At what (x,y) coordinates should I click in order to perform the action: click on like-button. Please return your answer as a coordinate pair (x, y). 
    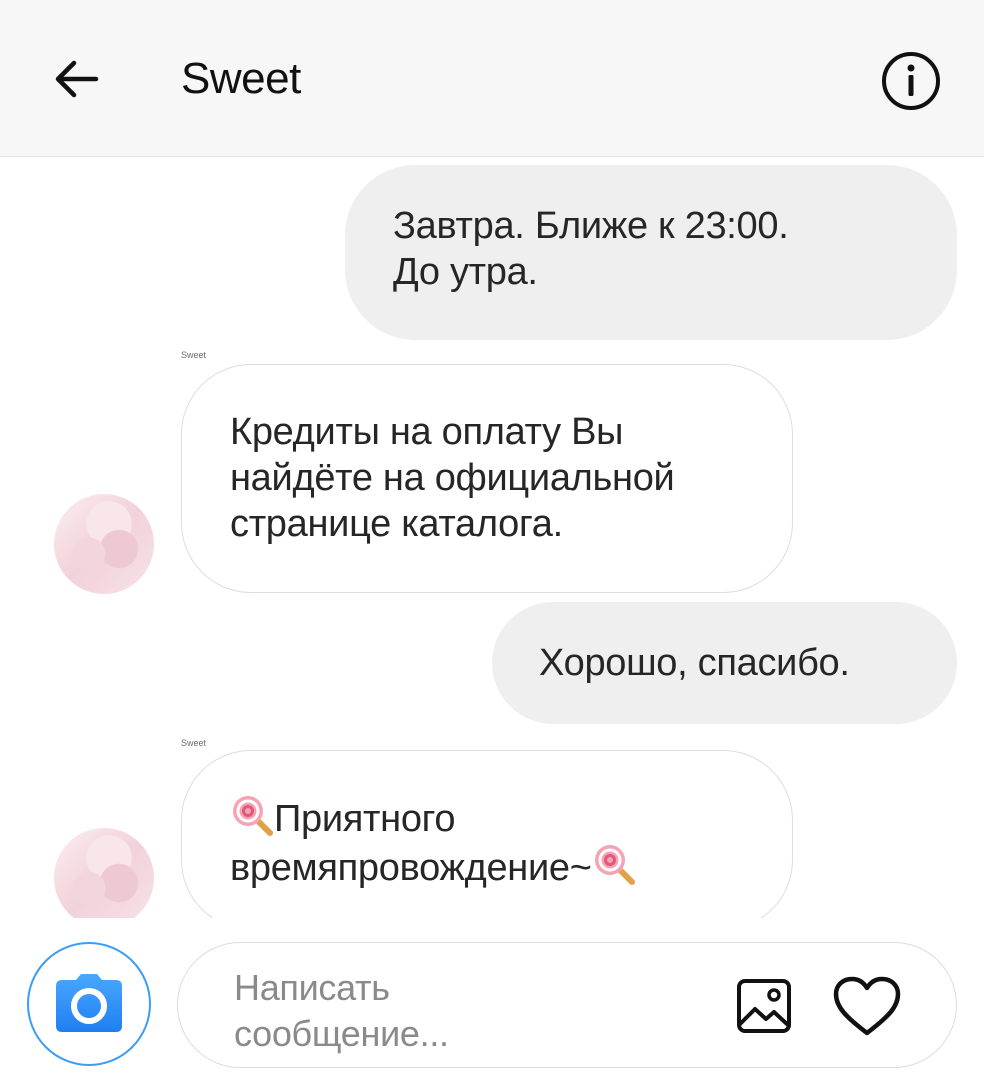
    Looking at the image, I should click on (867, 1007).